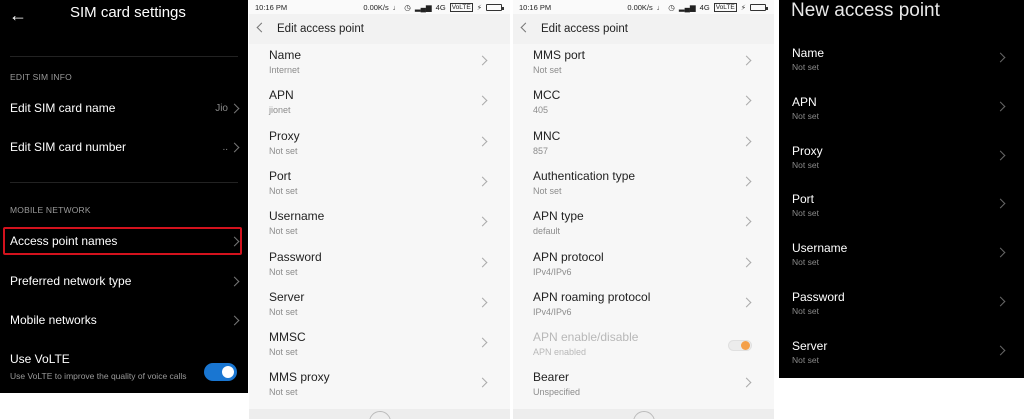  Describe the element at coordinates (643, 266) in the screenshot. I see `ap-field-apn-protocol: APN protocol IPv4/IPv6` at that location.